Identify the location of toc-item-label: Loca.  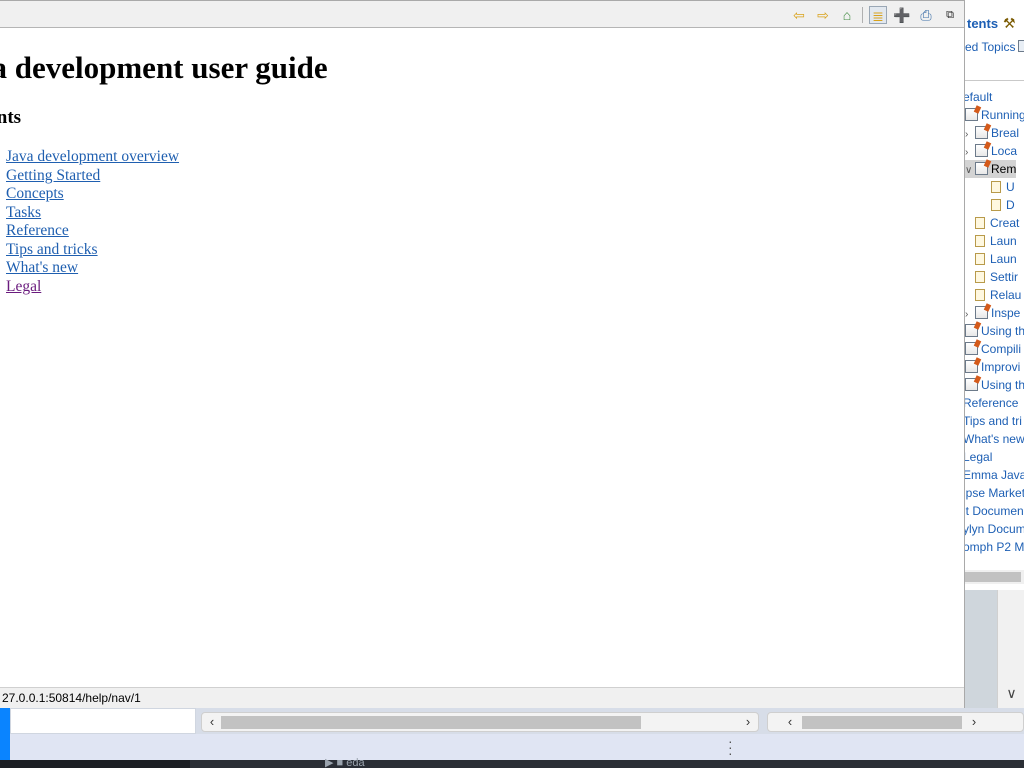
(1004, 151).